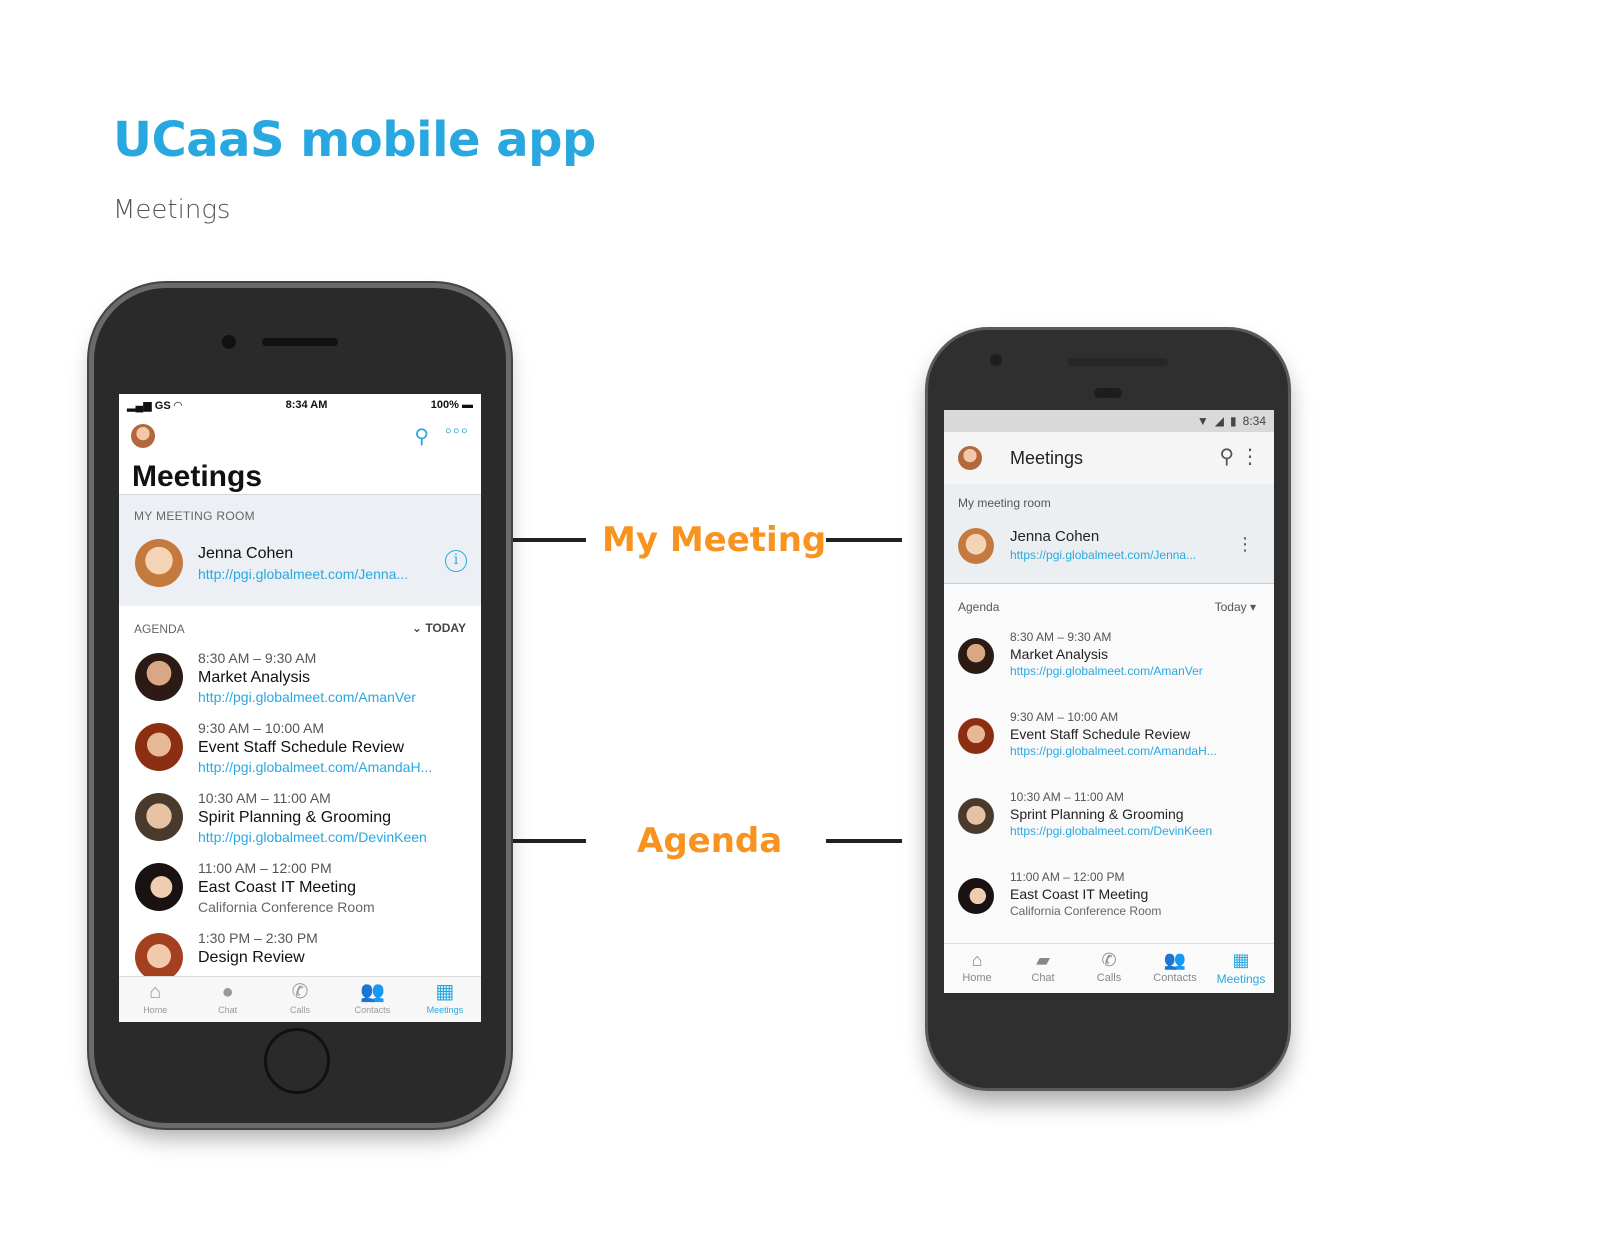  Describe the element at coordinates (194, 516) in the screenshot. I see `section-label: MY MEETING ROOM` at that location.